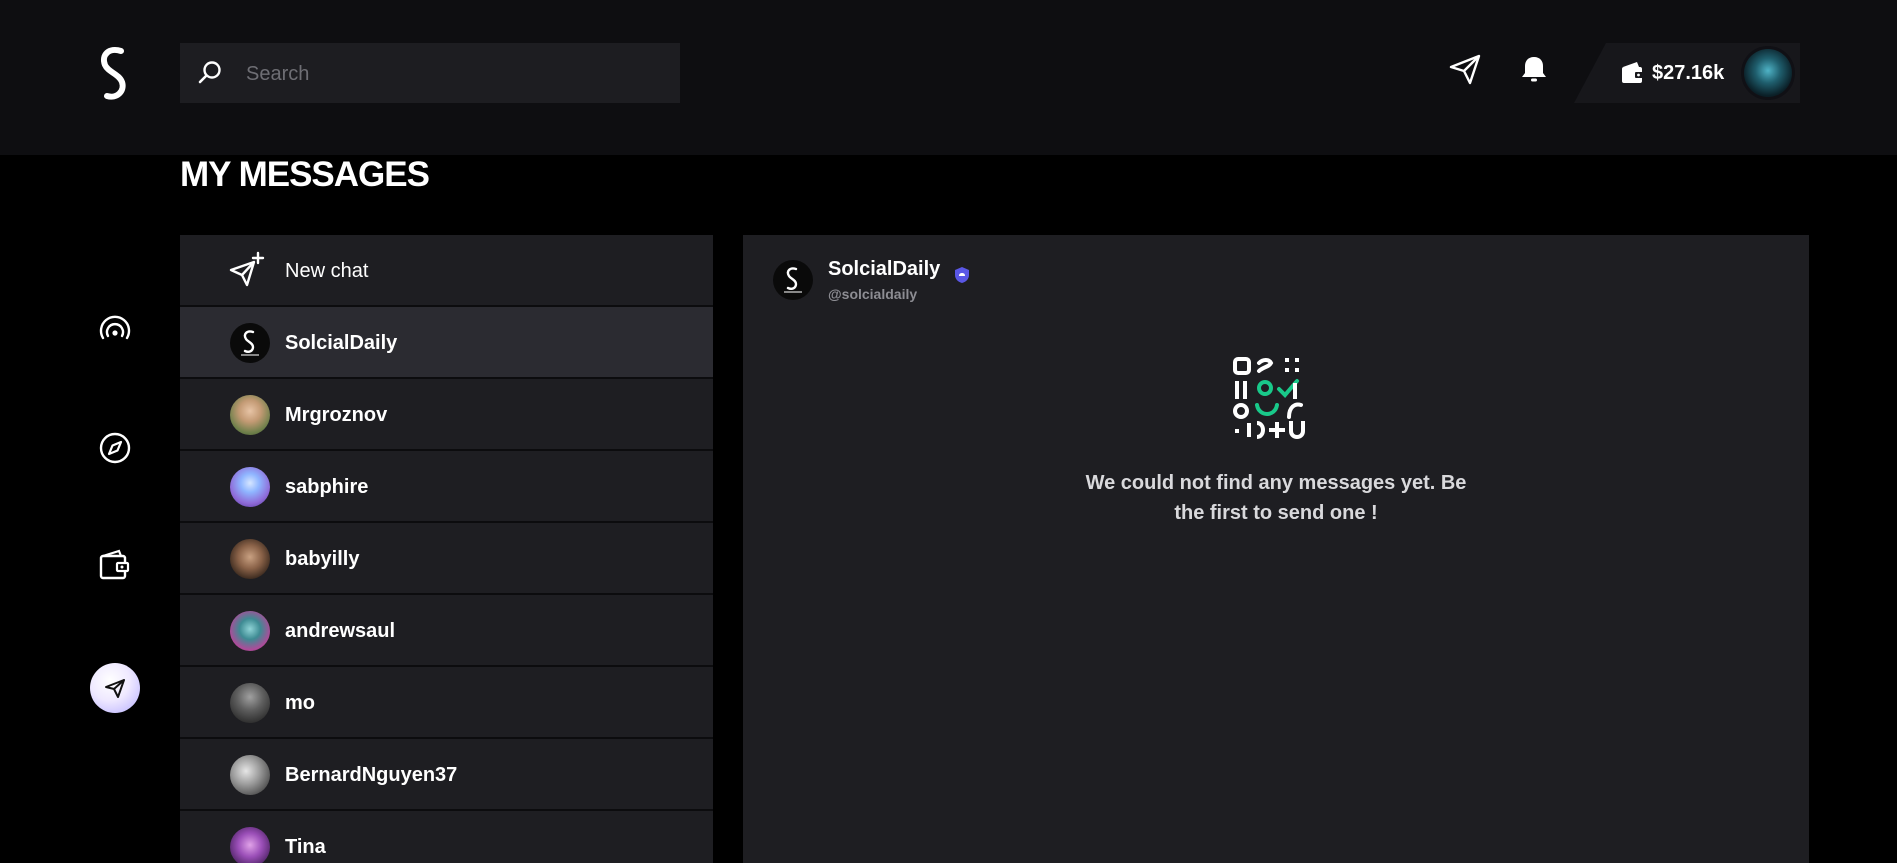 This screenshot has height=863, width=1897. Describe the element at coordinates (115, 448) in the screenshot. I see `compass-icon` at that location.